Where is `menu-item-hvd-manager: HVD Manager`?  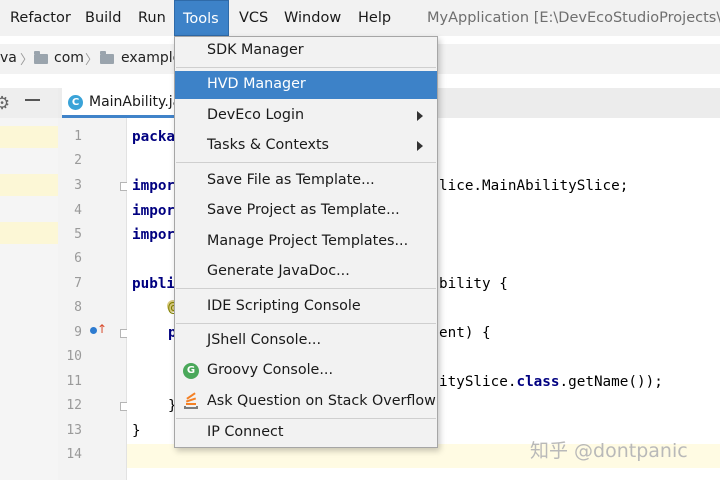 menu-item-hvd-manager: HVD Manager is located at coordinates (306, 85).